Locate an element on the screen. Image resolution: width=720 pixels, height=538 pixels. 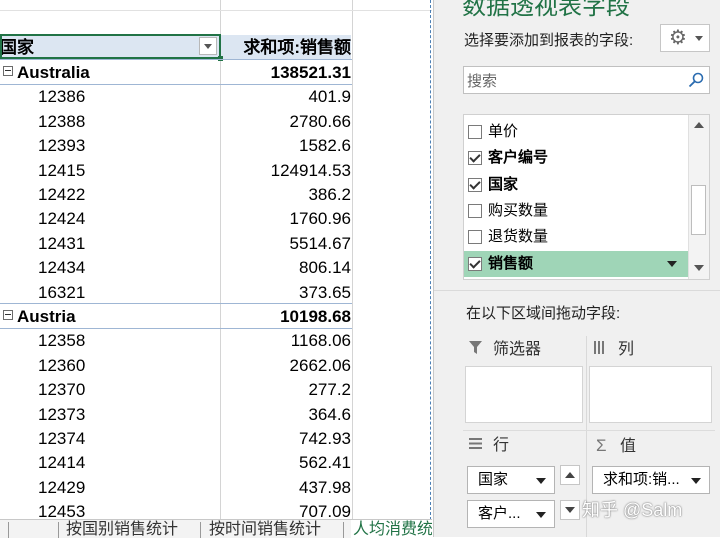
field-item: 单价 is located at coordinates (576, 132).